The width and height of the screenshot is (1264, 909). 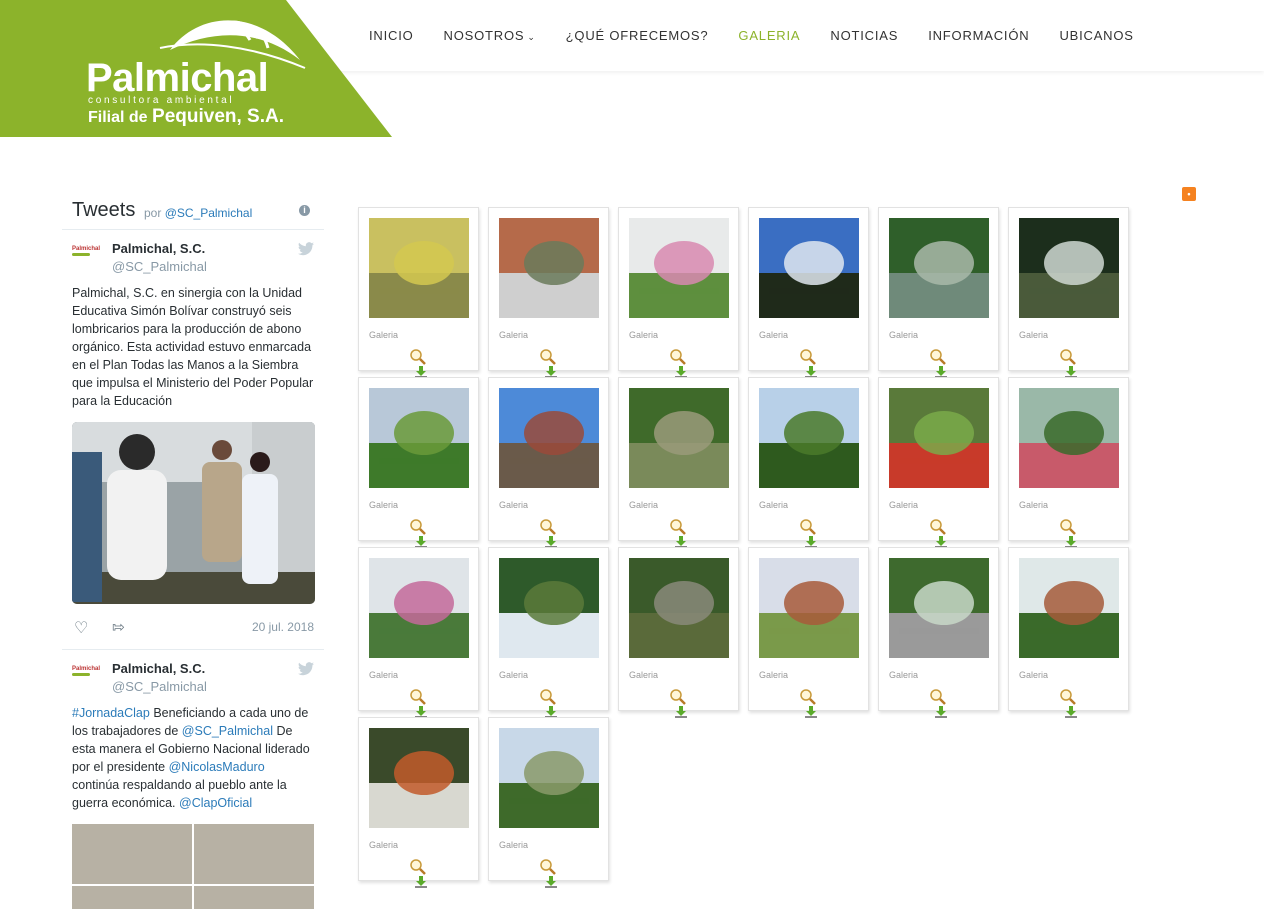 What do you see at coordinates (217, 767) in the screenshot?
I see `mention-link: @NicolasMaduro` at bounding box center [217, 767].